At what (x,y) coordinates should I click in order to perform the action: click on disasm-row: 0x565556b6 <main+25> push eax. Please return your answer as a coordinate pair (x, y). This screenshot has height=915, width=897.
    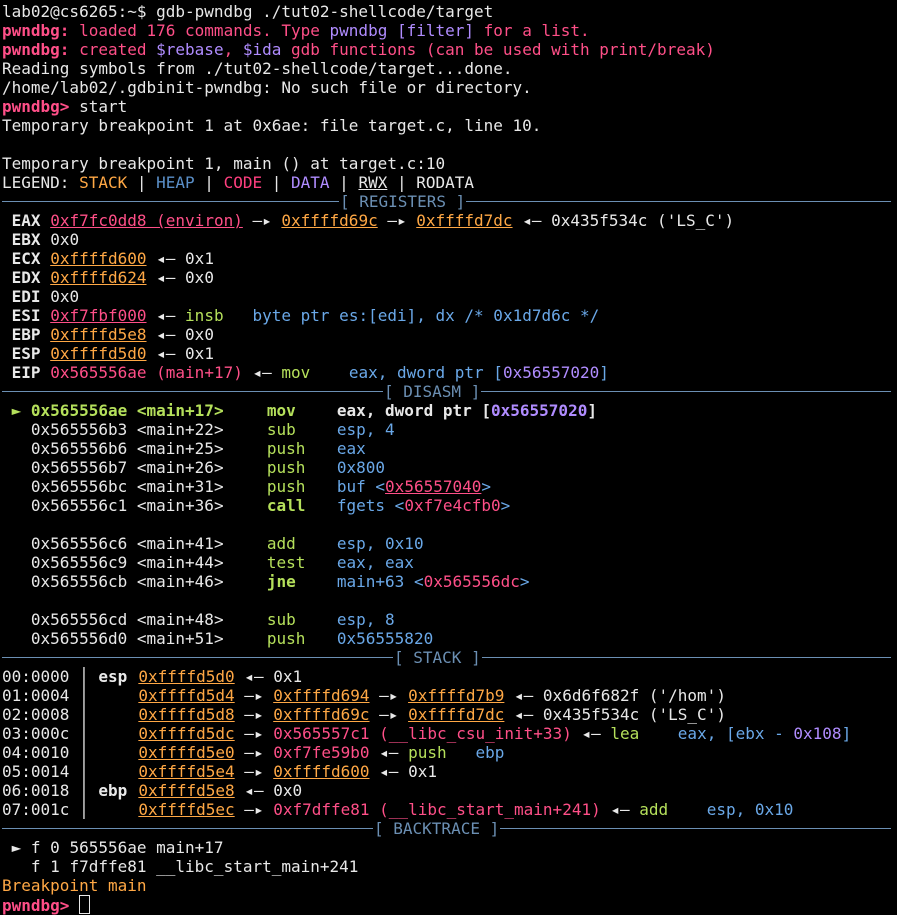
    Looking at the image, I should click on (449, 448).